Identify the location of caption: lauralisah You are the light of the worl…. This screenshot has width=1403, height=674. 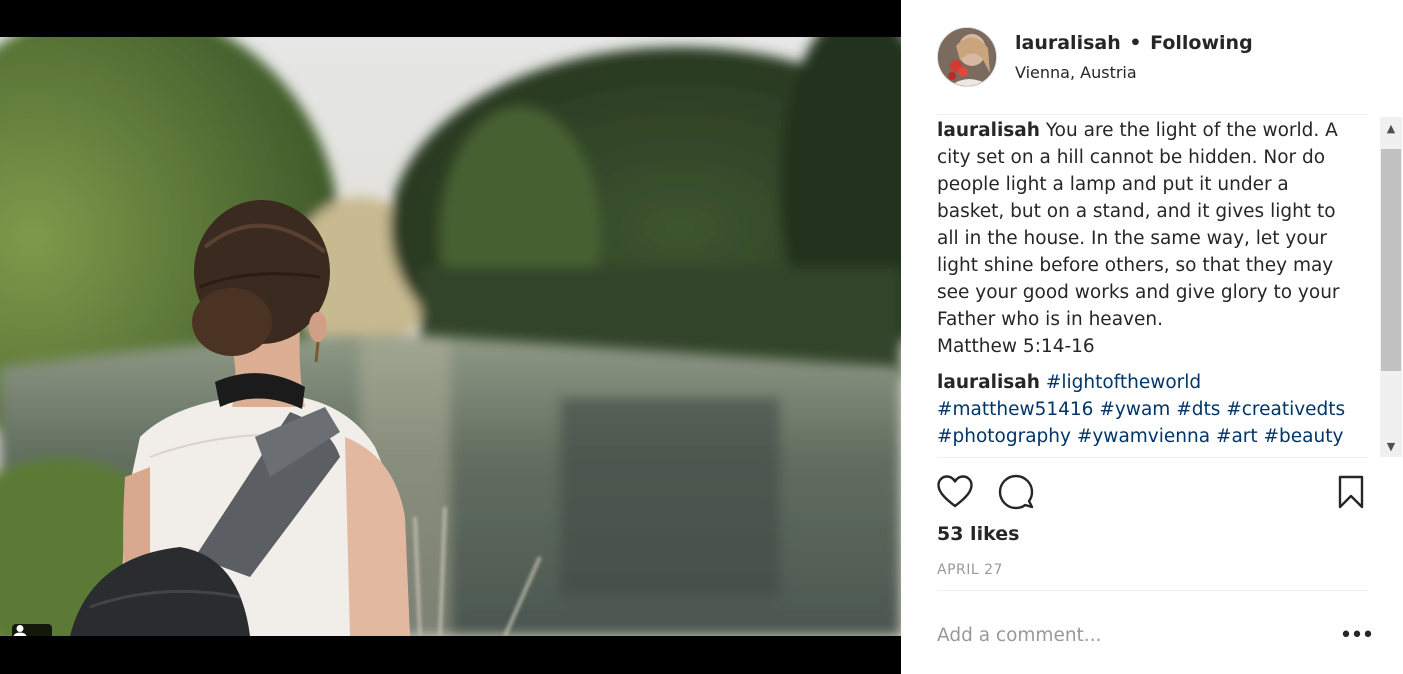
(1147, 238).